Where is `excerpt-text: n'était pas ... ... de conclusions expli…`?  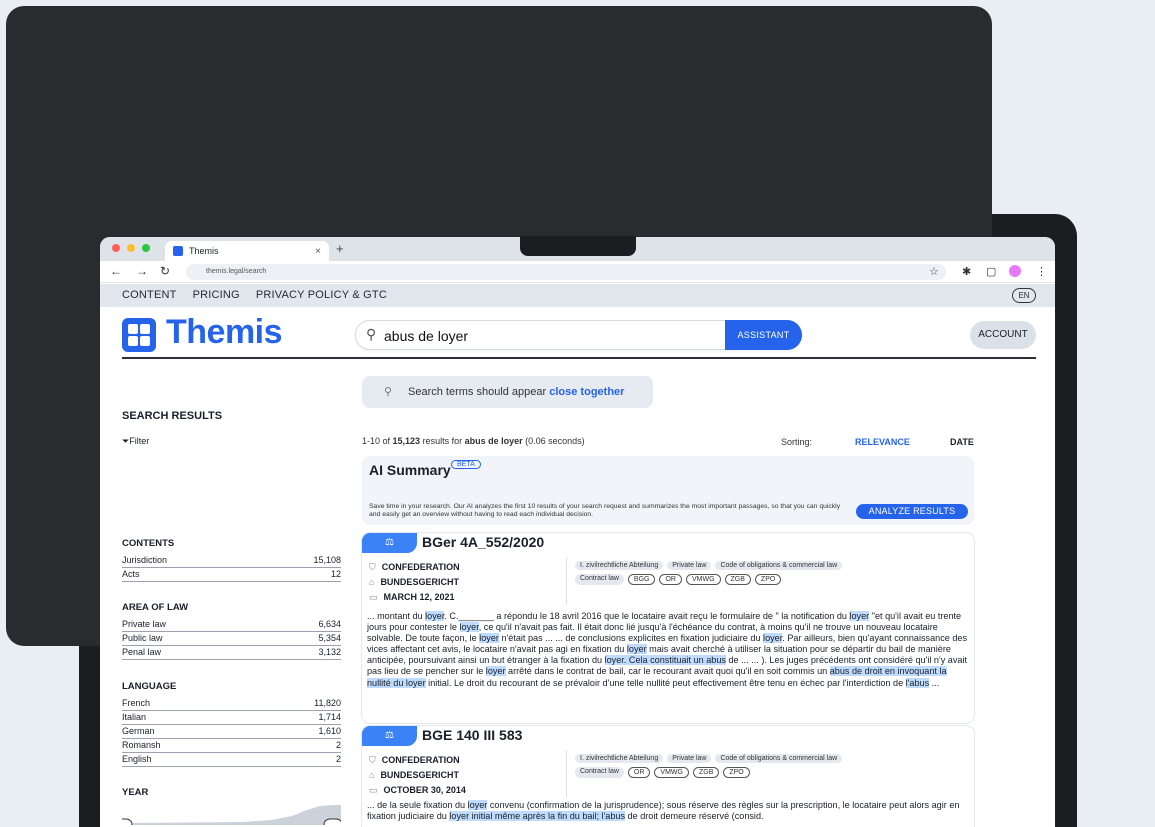 excerpt-text: n'était pas ... ... de conclusions expli… is located at coordinates (631, 638).